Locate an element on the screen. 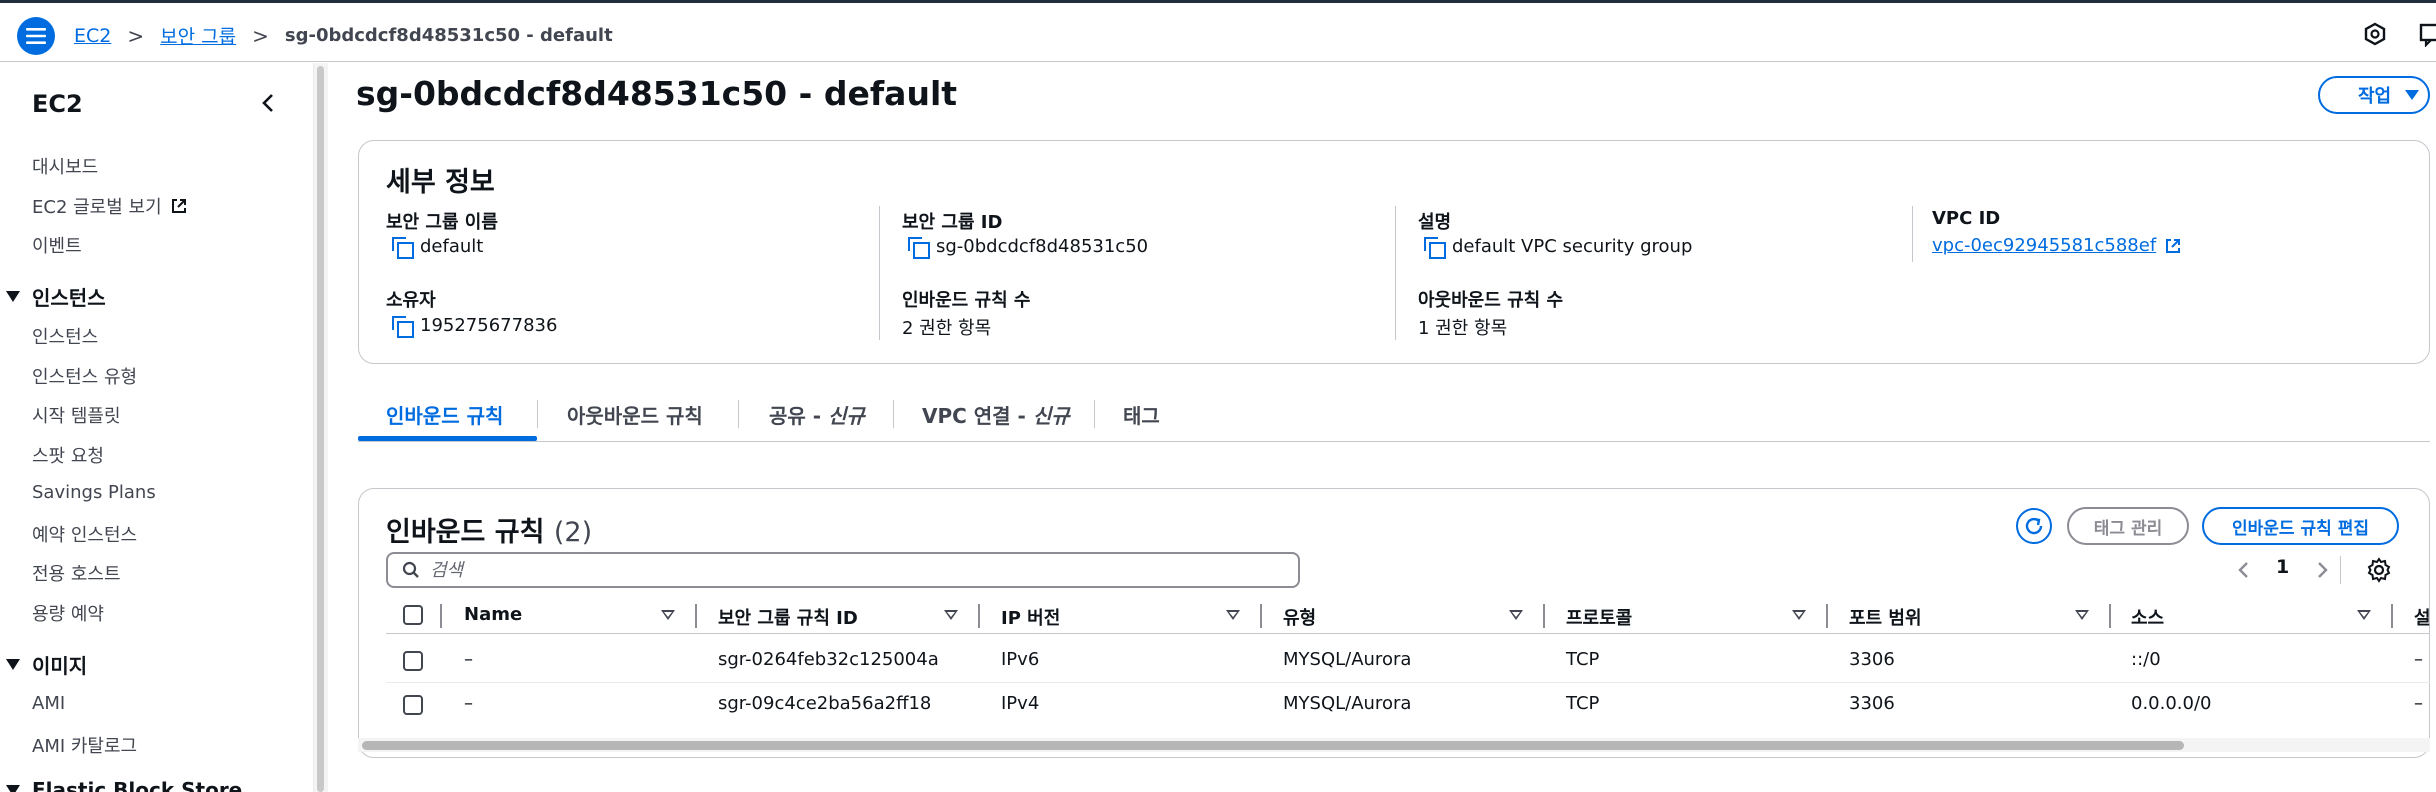 The image size is (2436, 792). sidebar-section-label: 인스턴스 is located at coordinates (69, 298).